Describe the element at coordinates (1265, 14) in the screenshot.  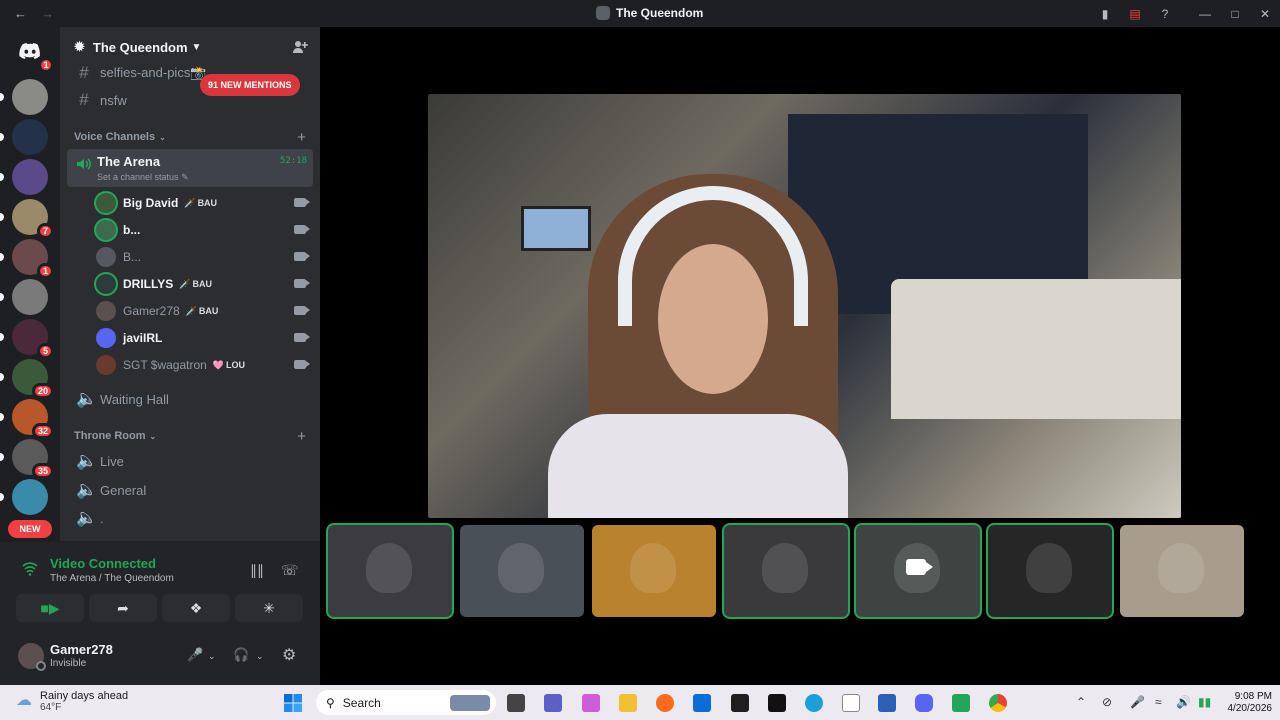
I see `close-icon: ✕` at that location.